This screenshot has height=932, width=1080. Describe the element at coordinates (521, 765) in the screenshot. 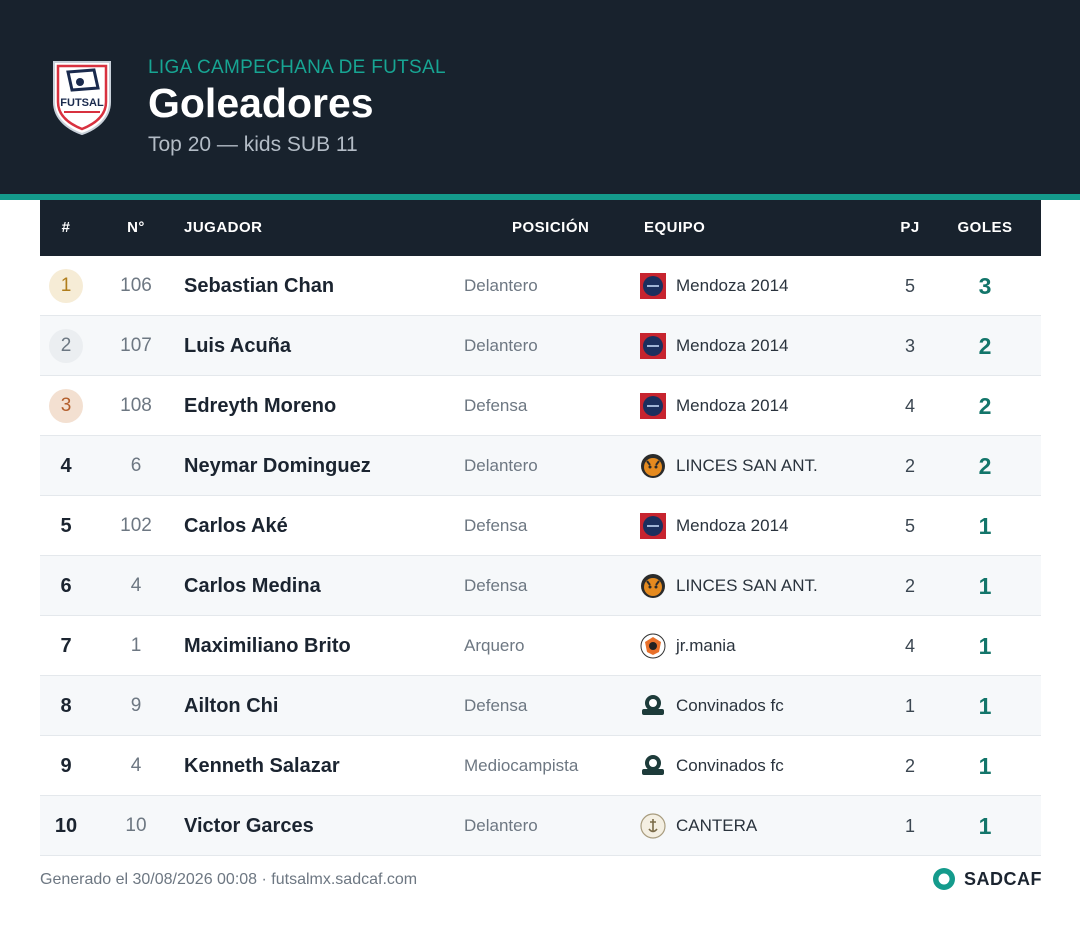

I see `player-position: Mediocampista` at that location.